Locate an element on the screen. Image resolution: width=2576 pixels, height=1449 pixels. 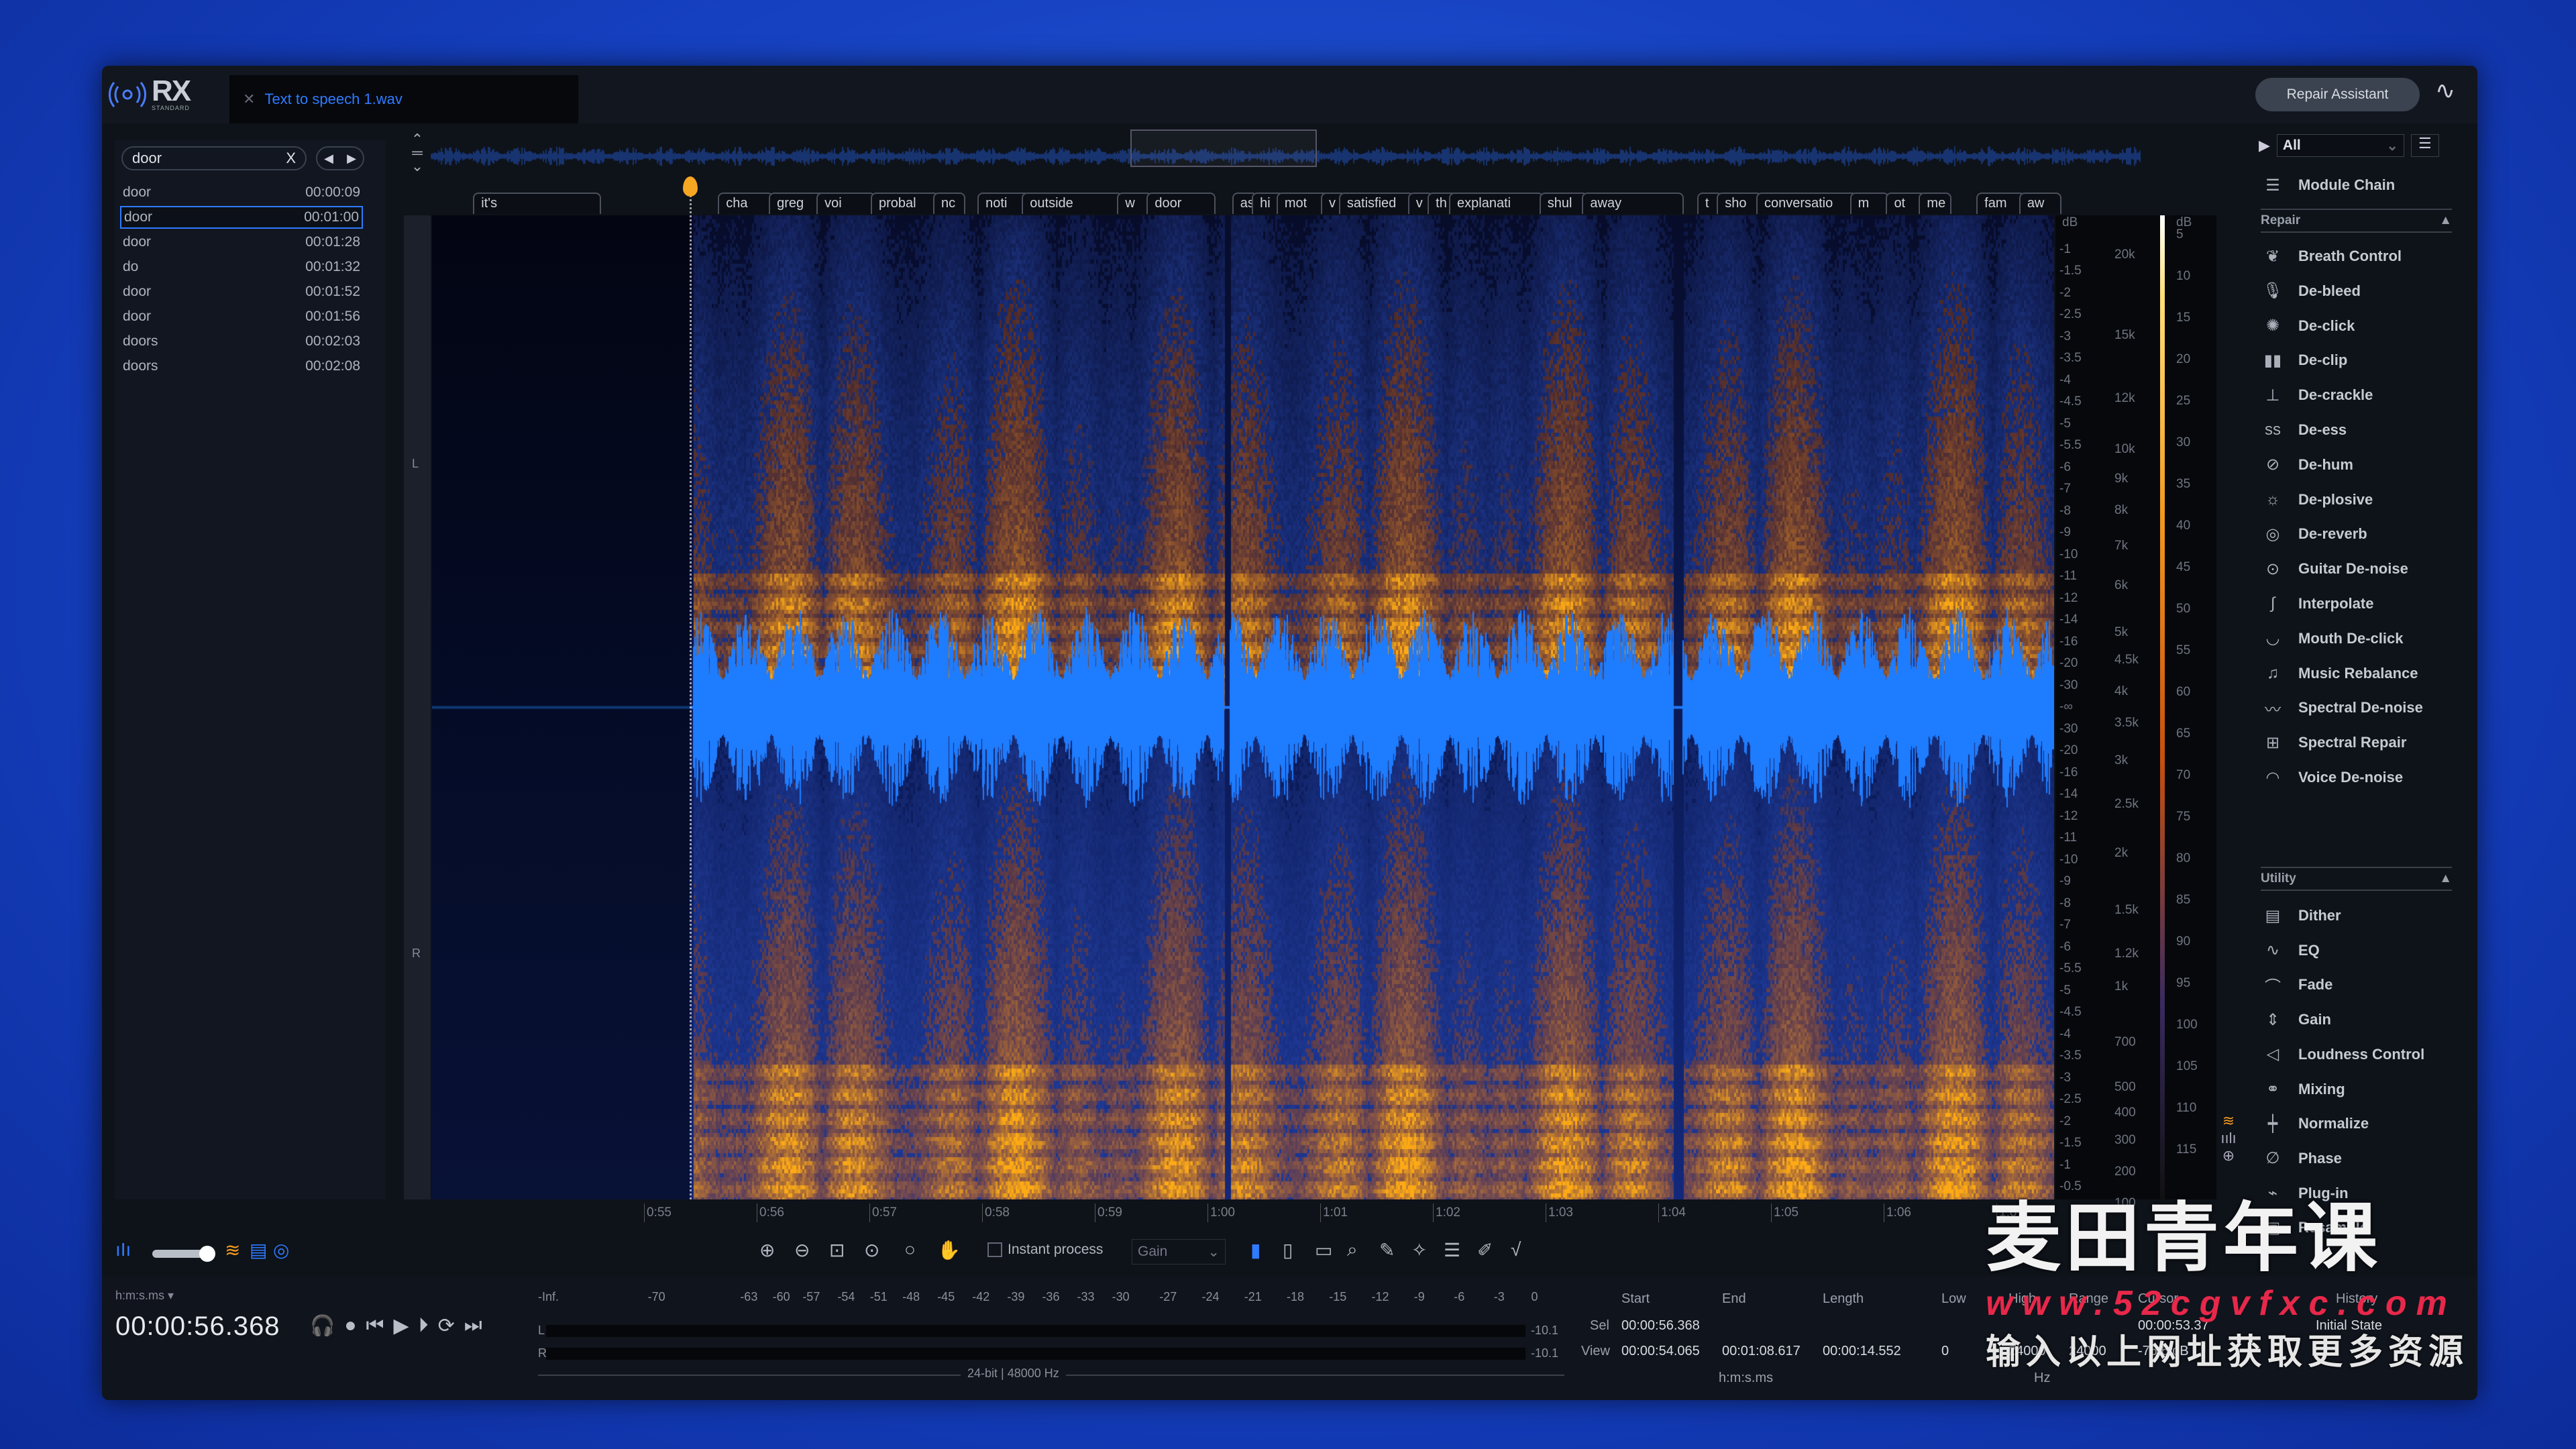
spectrogram-icon: ≋ is located at coordinates (2228, 1121).